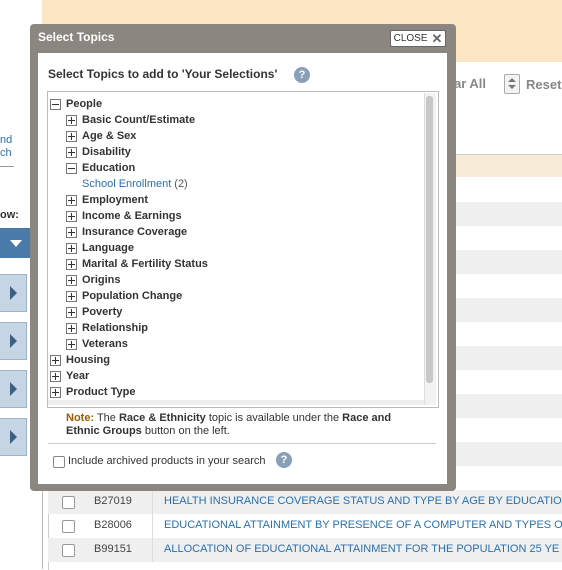 The width and height of the screenshot is (562, 570). I want to click on tree-item-label: Year, so click(78, 376).